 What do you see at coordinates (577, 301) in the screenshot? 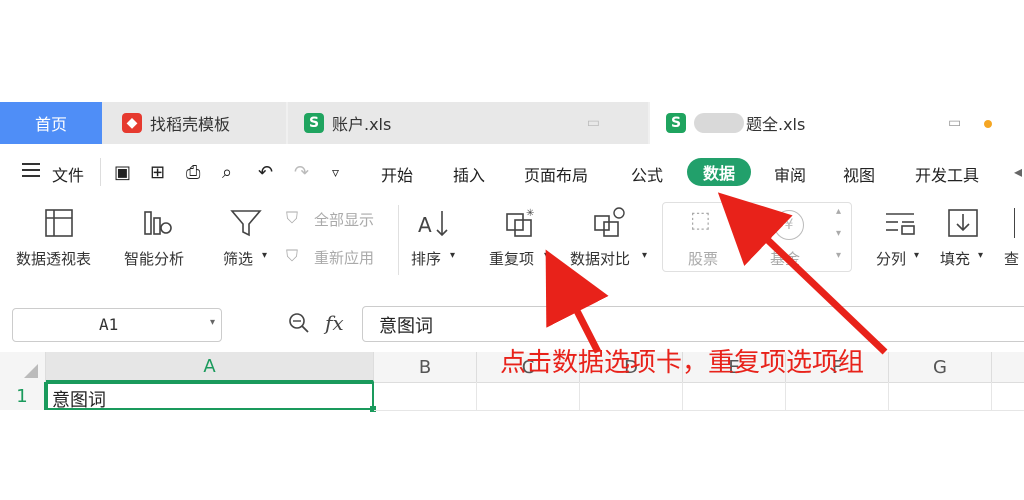
I see `arrow-to-duplicates` at bounding box center [577, 301].